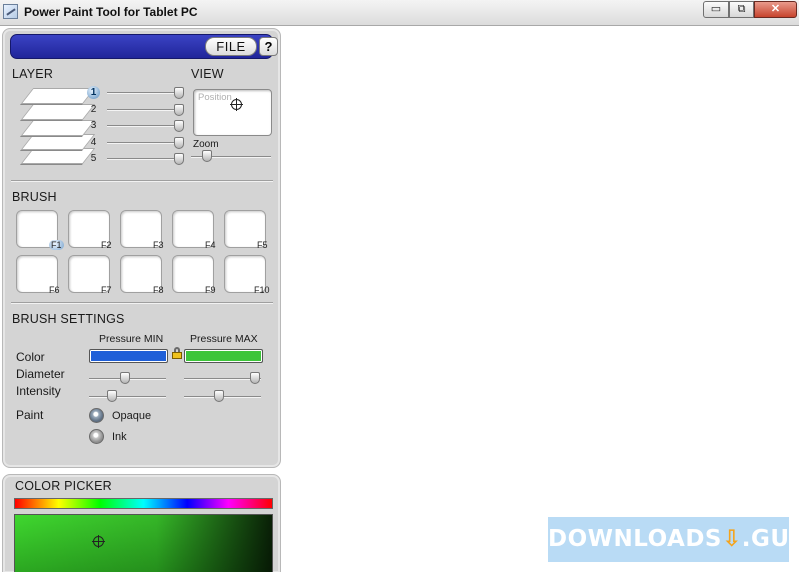  I want to click on position-crosshair-icon, so click(236, 104).